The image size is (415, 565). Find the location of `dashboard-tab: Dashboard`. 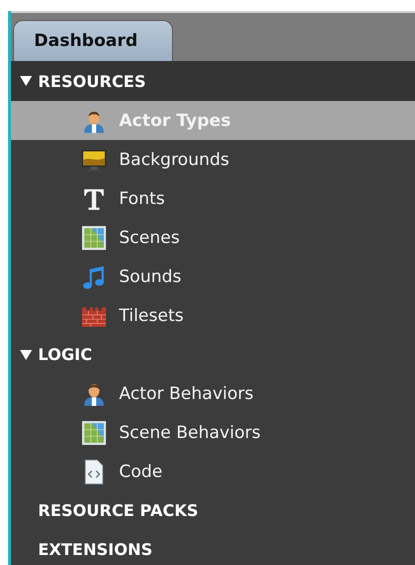

dashboard-tab: Dashboard is located at coordinates (93, 40).